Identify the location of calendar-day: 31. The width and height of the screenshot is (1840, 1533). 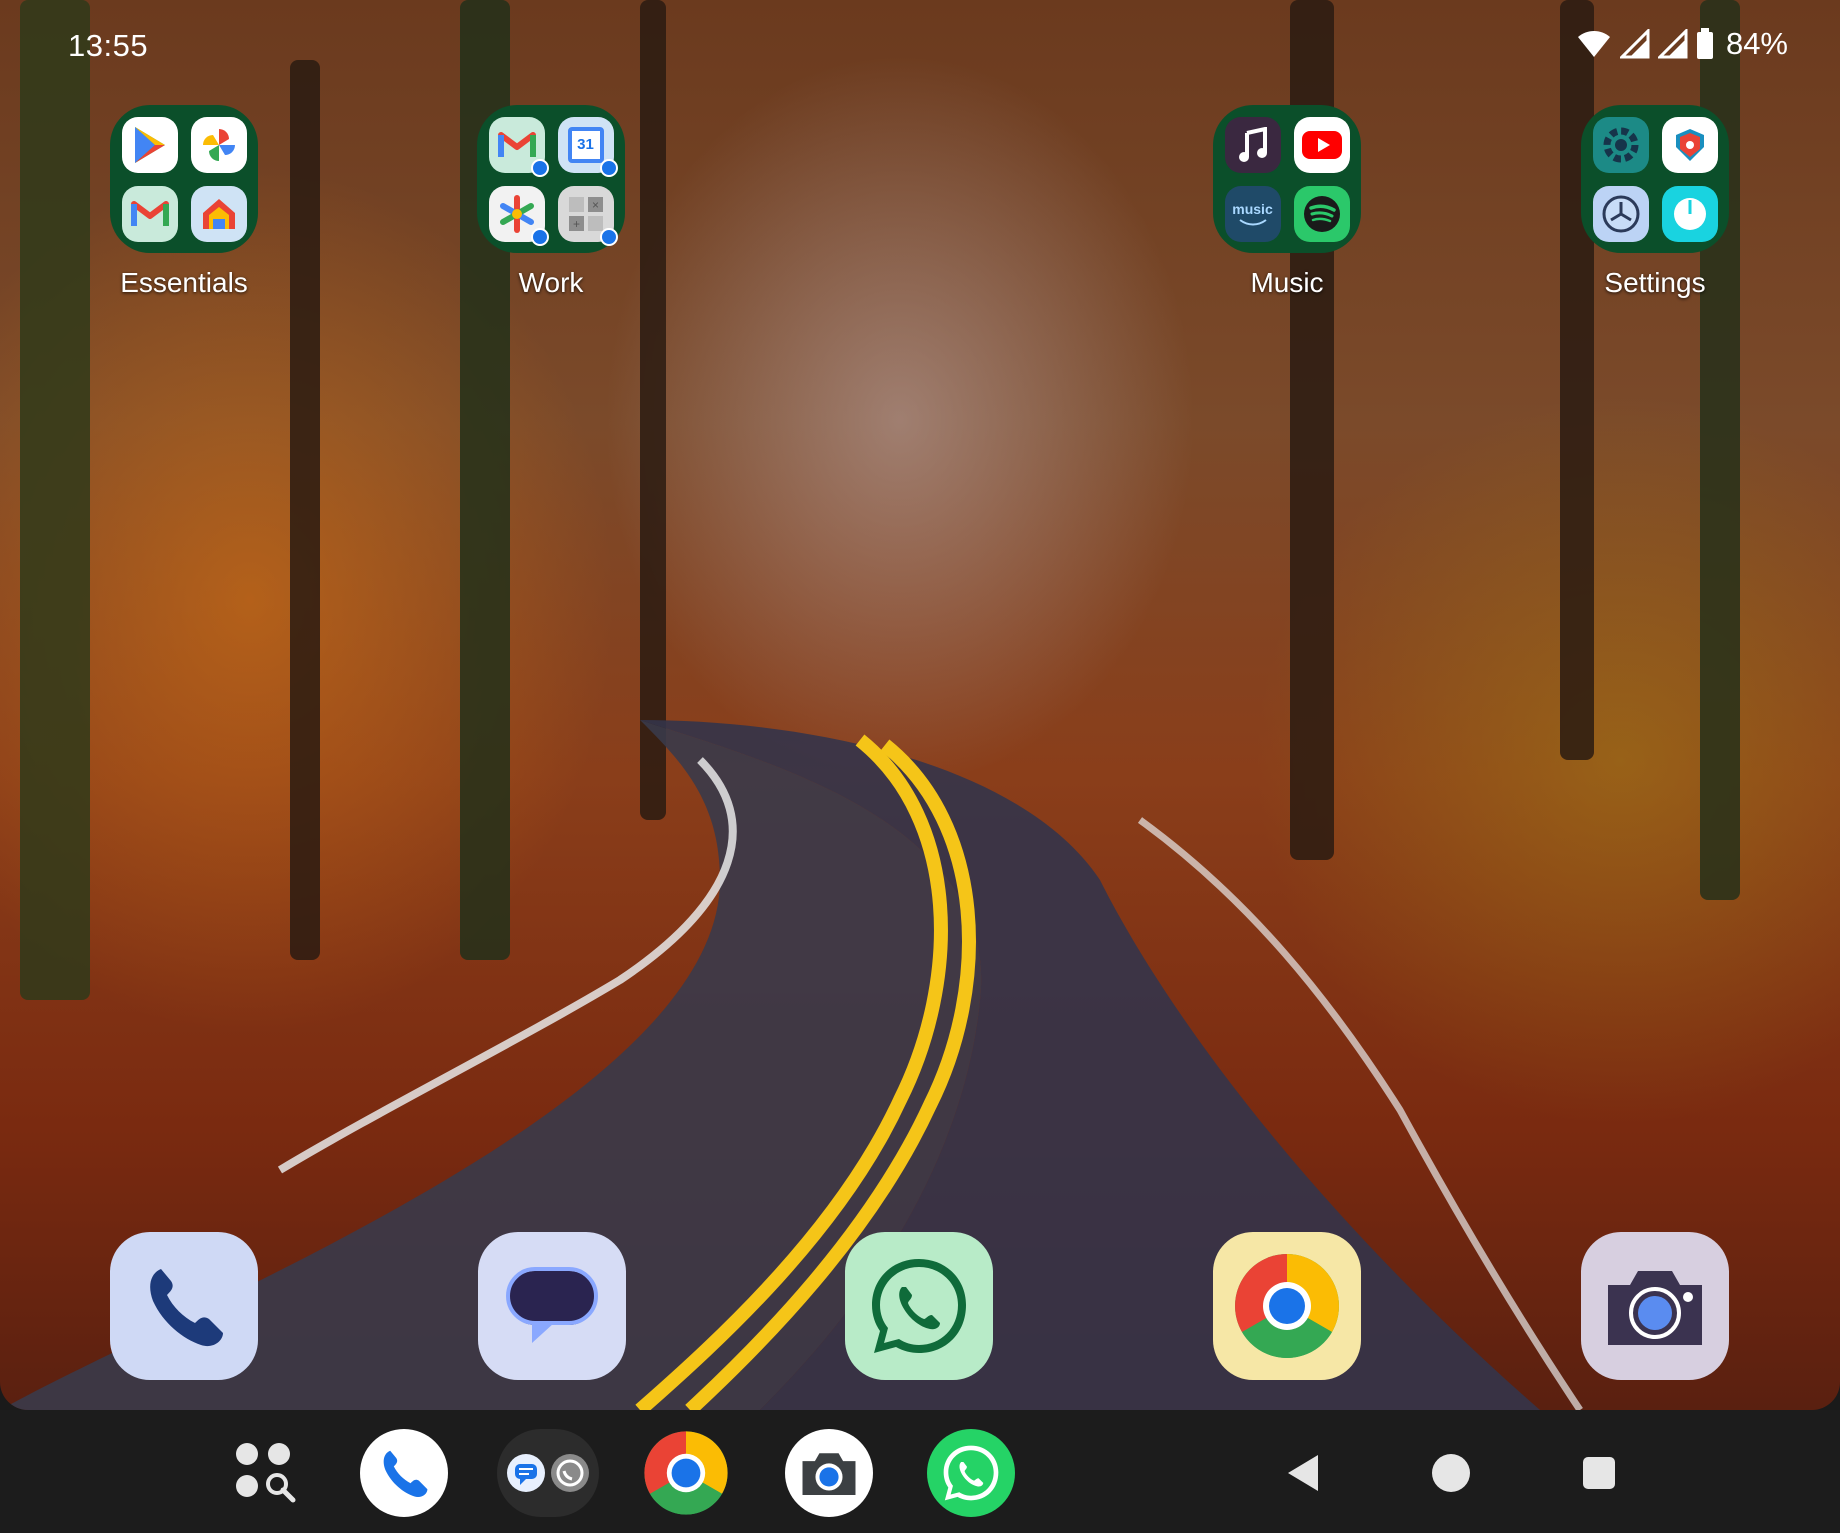
(585, 144).